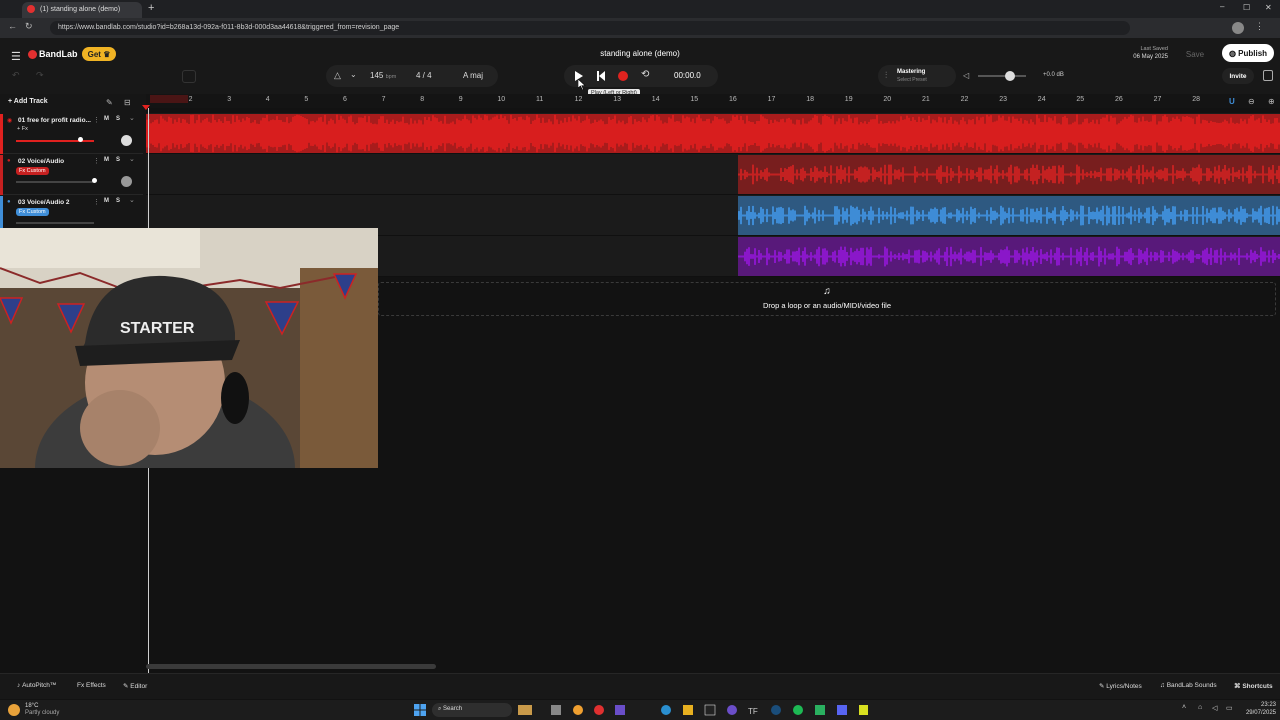 The width and height of the screenshot is (1280, 720). Describe the element at coordinates (640, 53) in the screenshot. I see `project-title: standing alone (demo)` at that location.